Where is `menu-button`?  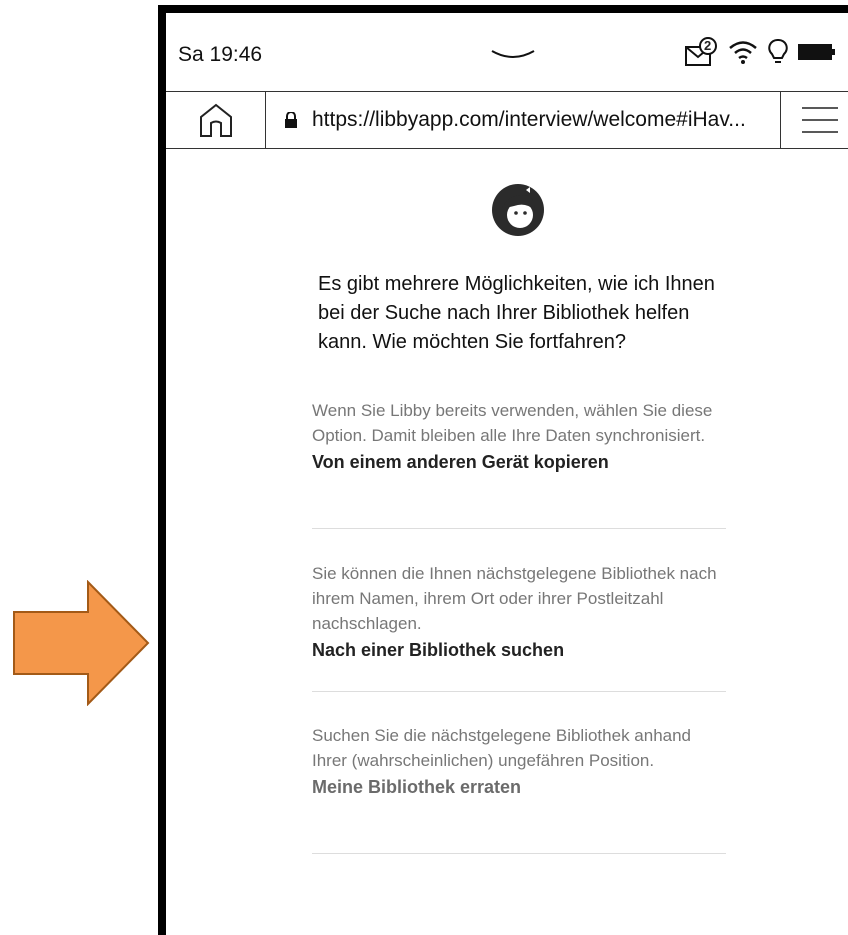 menu-button is located at coordinates (814, 120).